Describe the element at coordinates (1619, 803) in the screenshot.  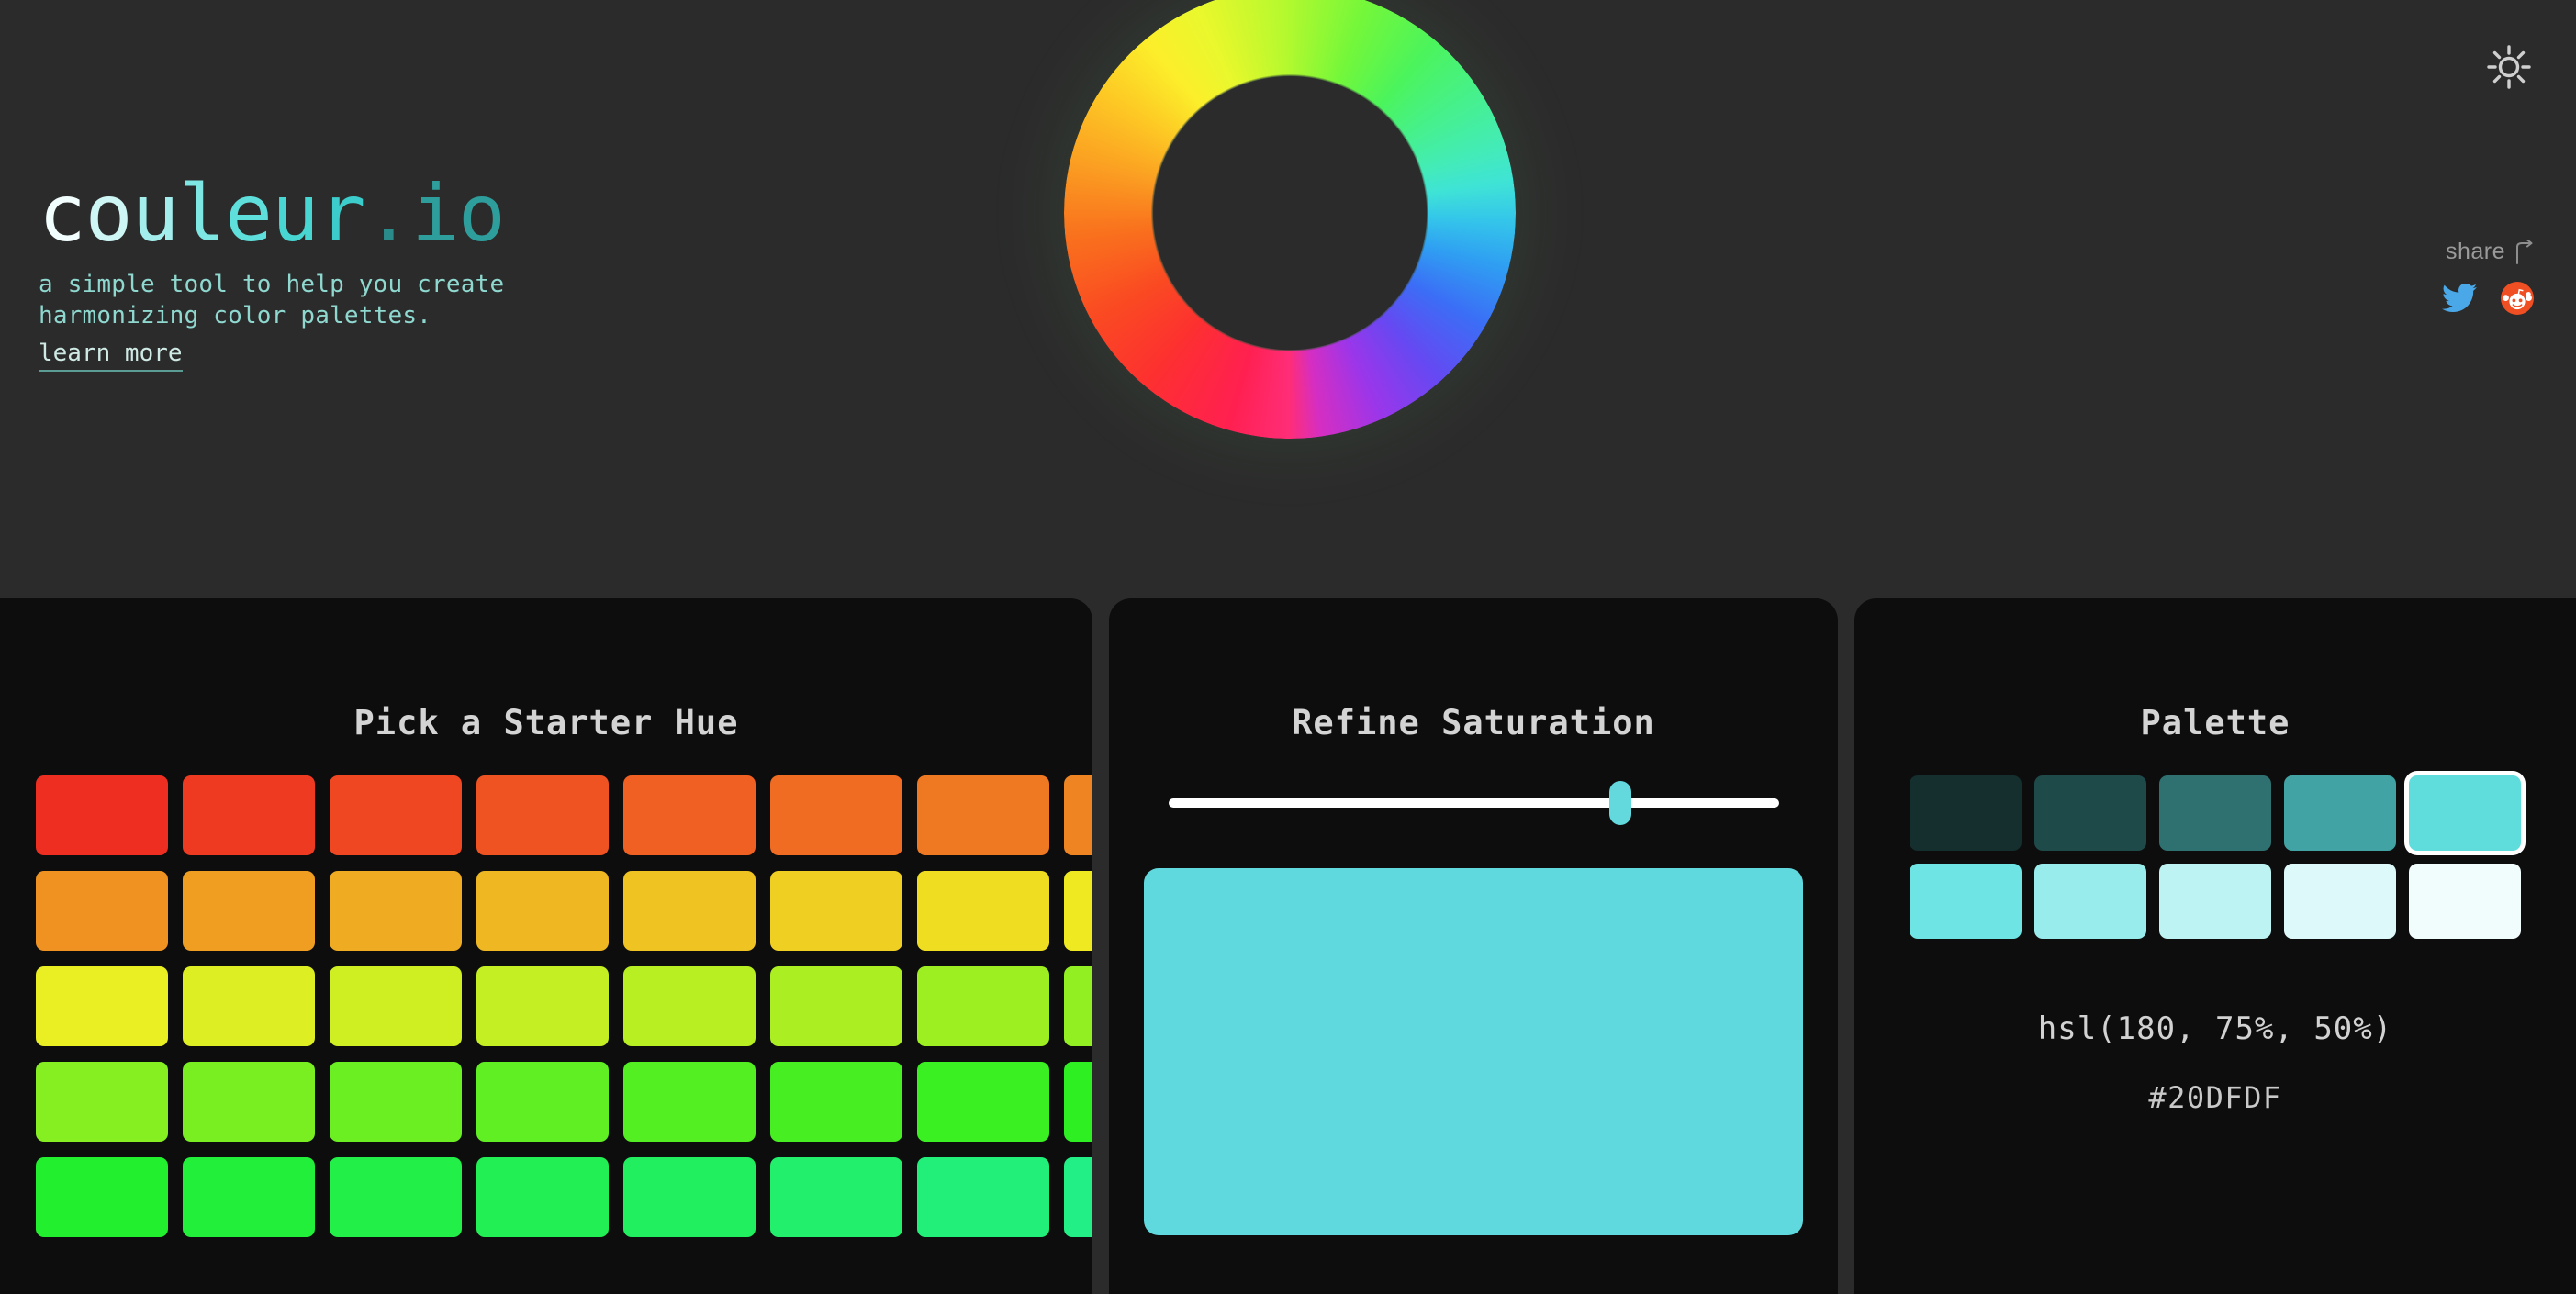
I see `saturation-slider-thumb` at that location.